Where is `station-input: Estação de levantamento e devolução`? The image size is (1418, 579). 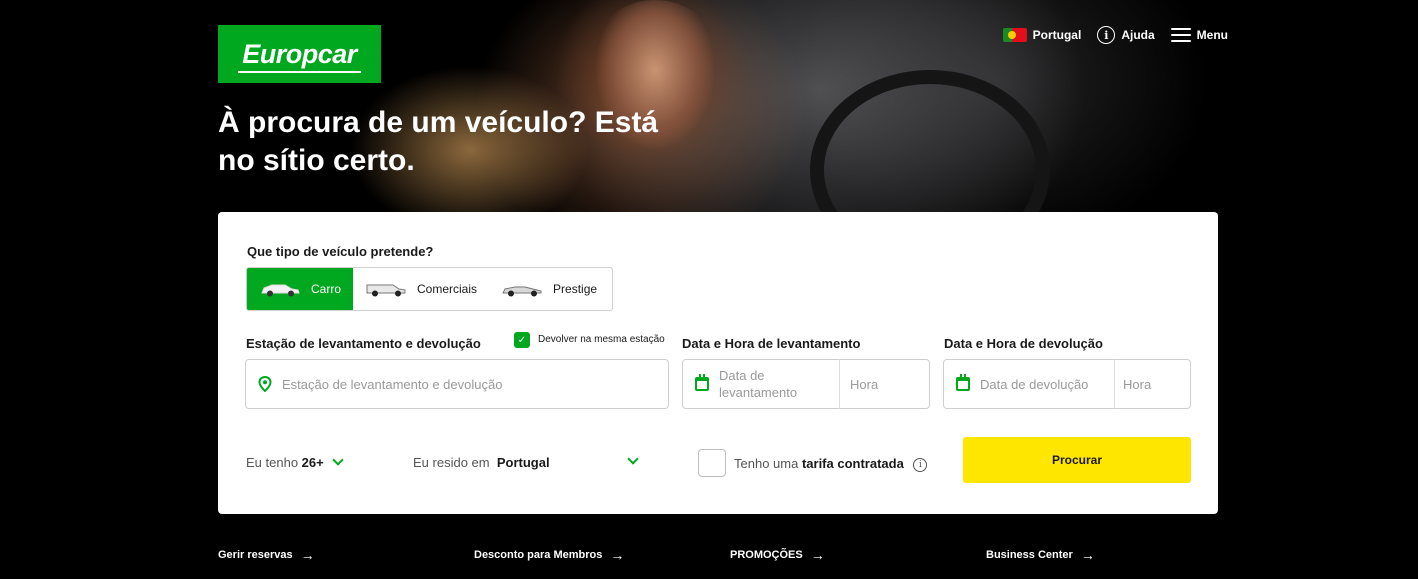 station-input: Estação de levantamento e devolução is located at coordinates (457, 384).